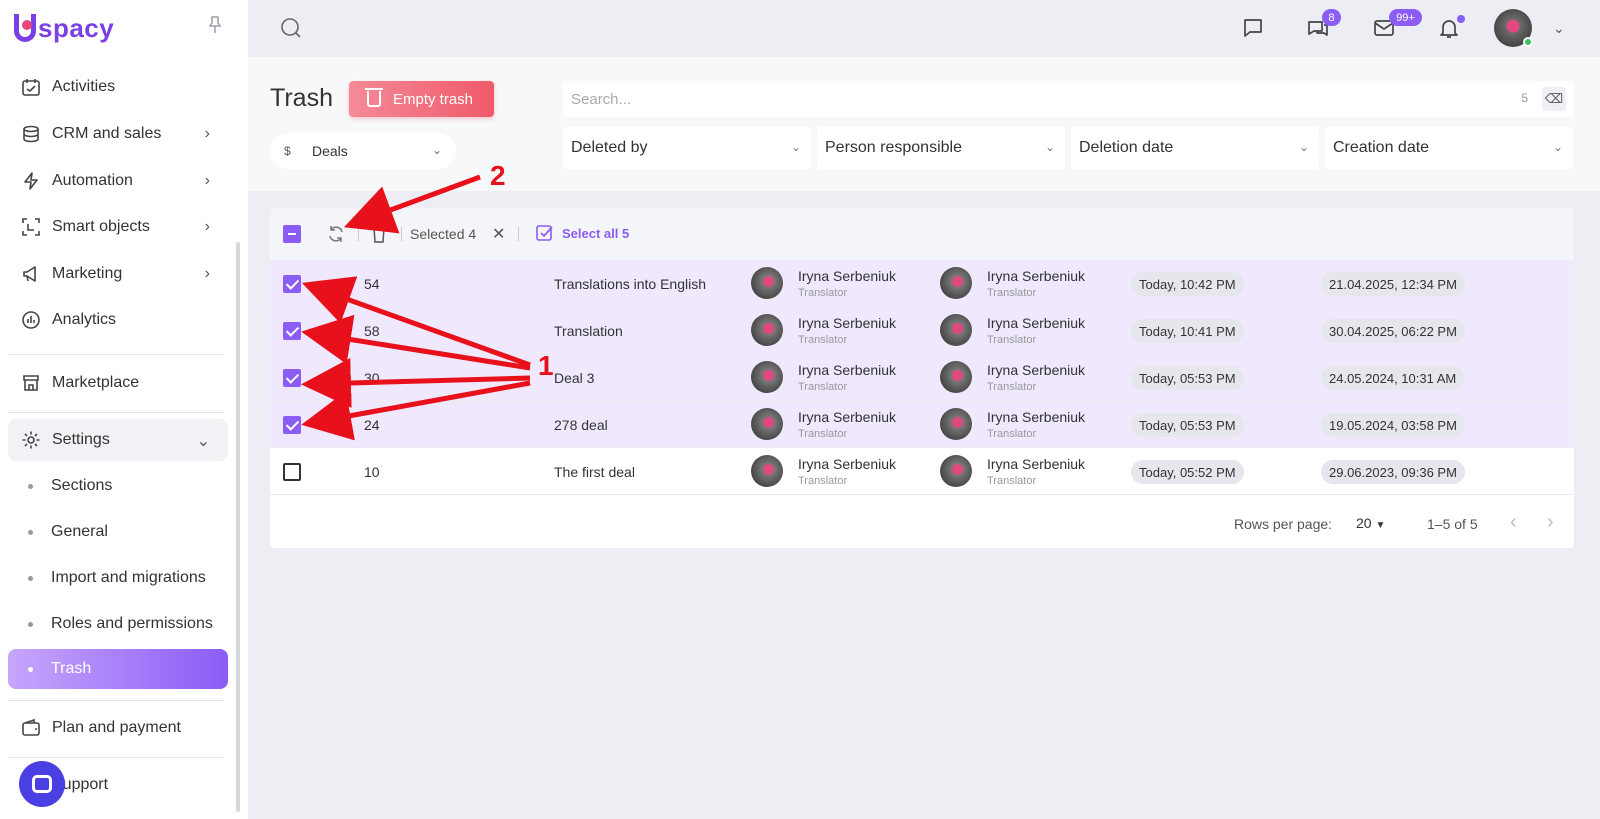  What do you see at coordinates (498, 234) in the screenshot?
I see `clear-selection-icon: ✕` at bounding box center [498, 234].